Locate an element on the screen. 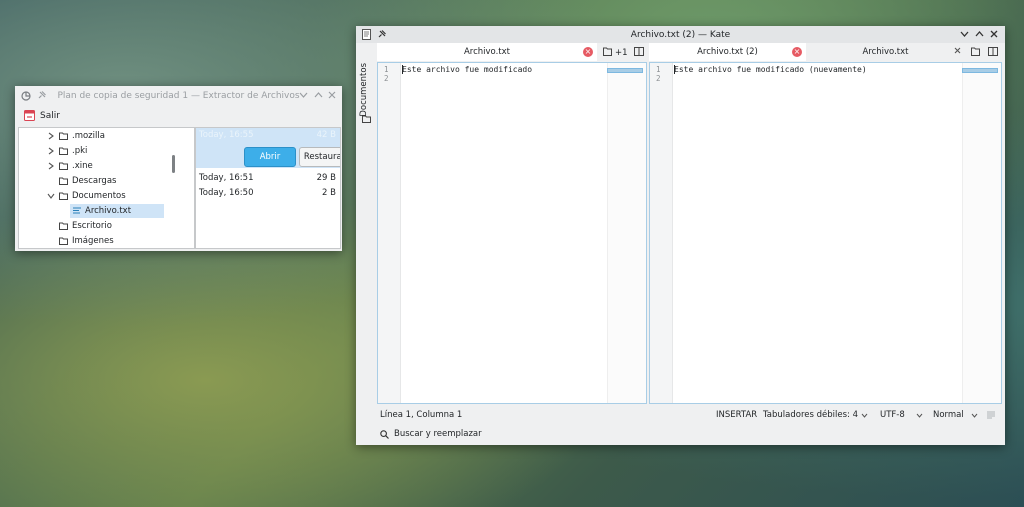  encoding-selector: UTF-8 is located at coordinates (901, 415).